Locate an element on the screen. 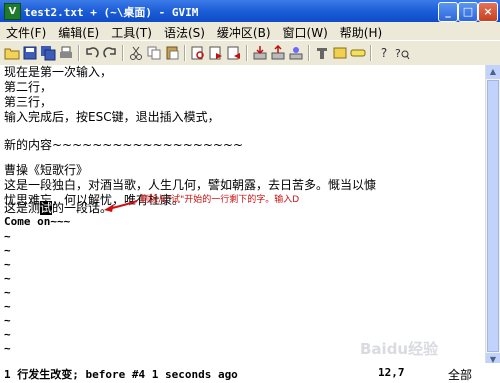 The width and height of the screenshot is (500, 383). cursor-line-before: 这是测 is located at coordinates (22, 208).